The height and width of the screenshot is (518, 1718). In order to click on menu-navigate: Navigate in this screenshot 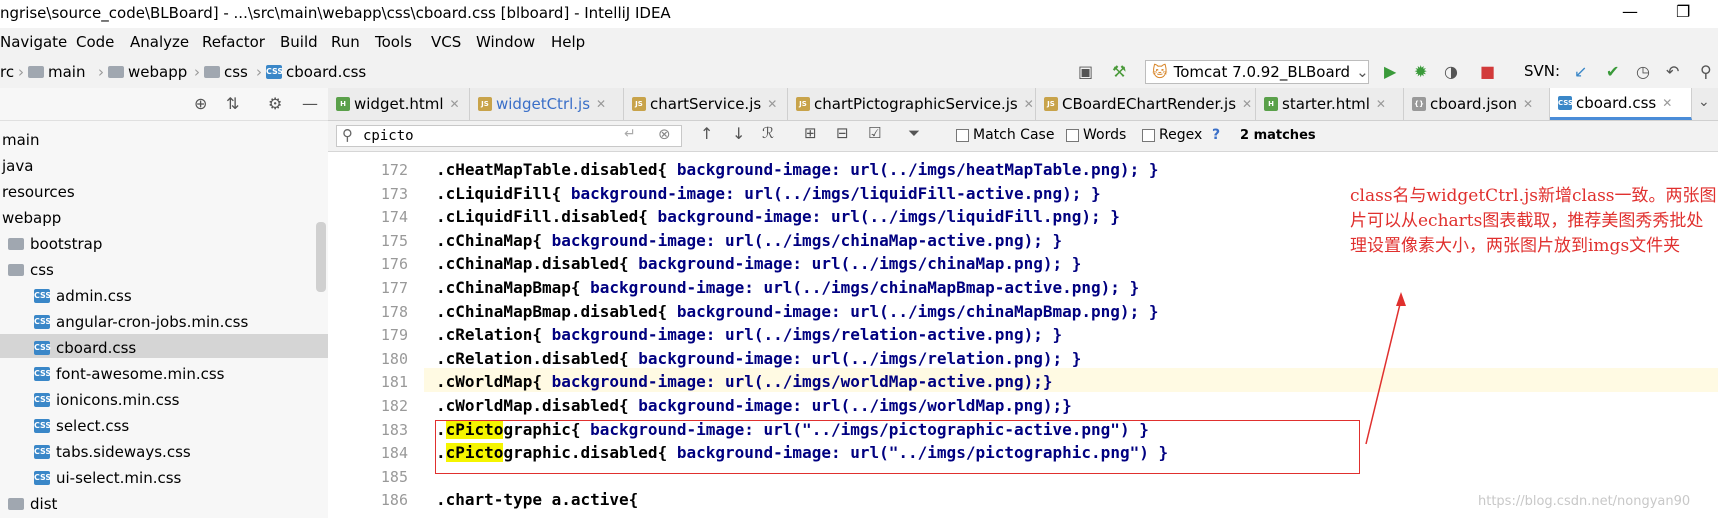, I will do `click(33, 42)`.